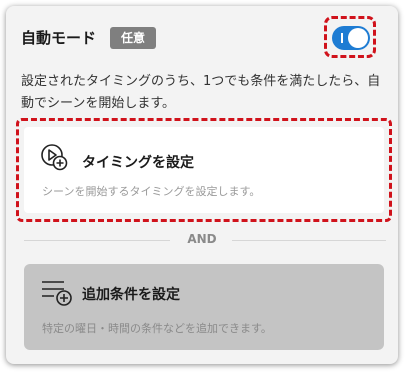 The height and width of the screenshot is (373, 407). Describe the element at coordinates (358, 38) in the screenshot. I see `toggle-knob` at that location.